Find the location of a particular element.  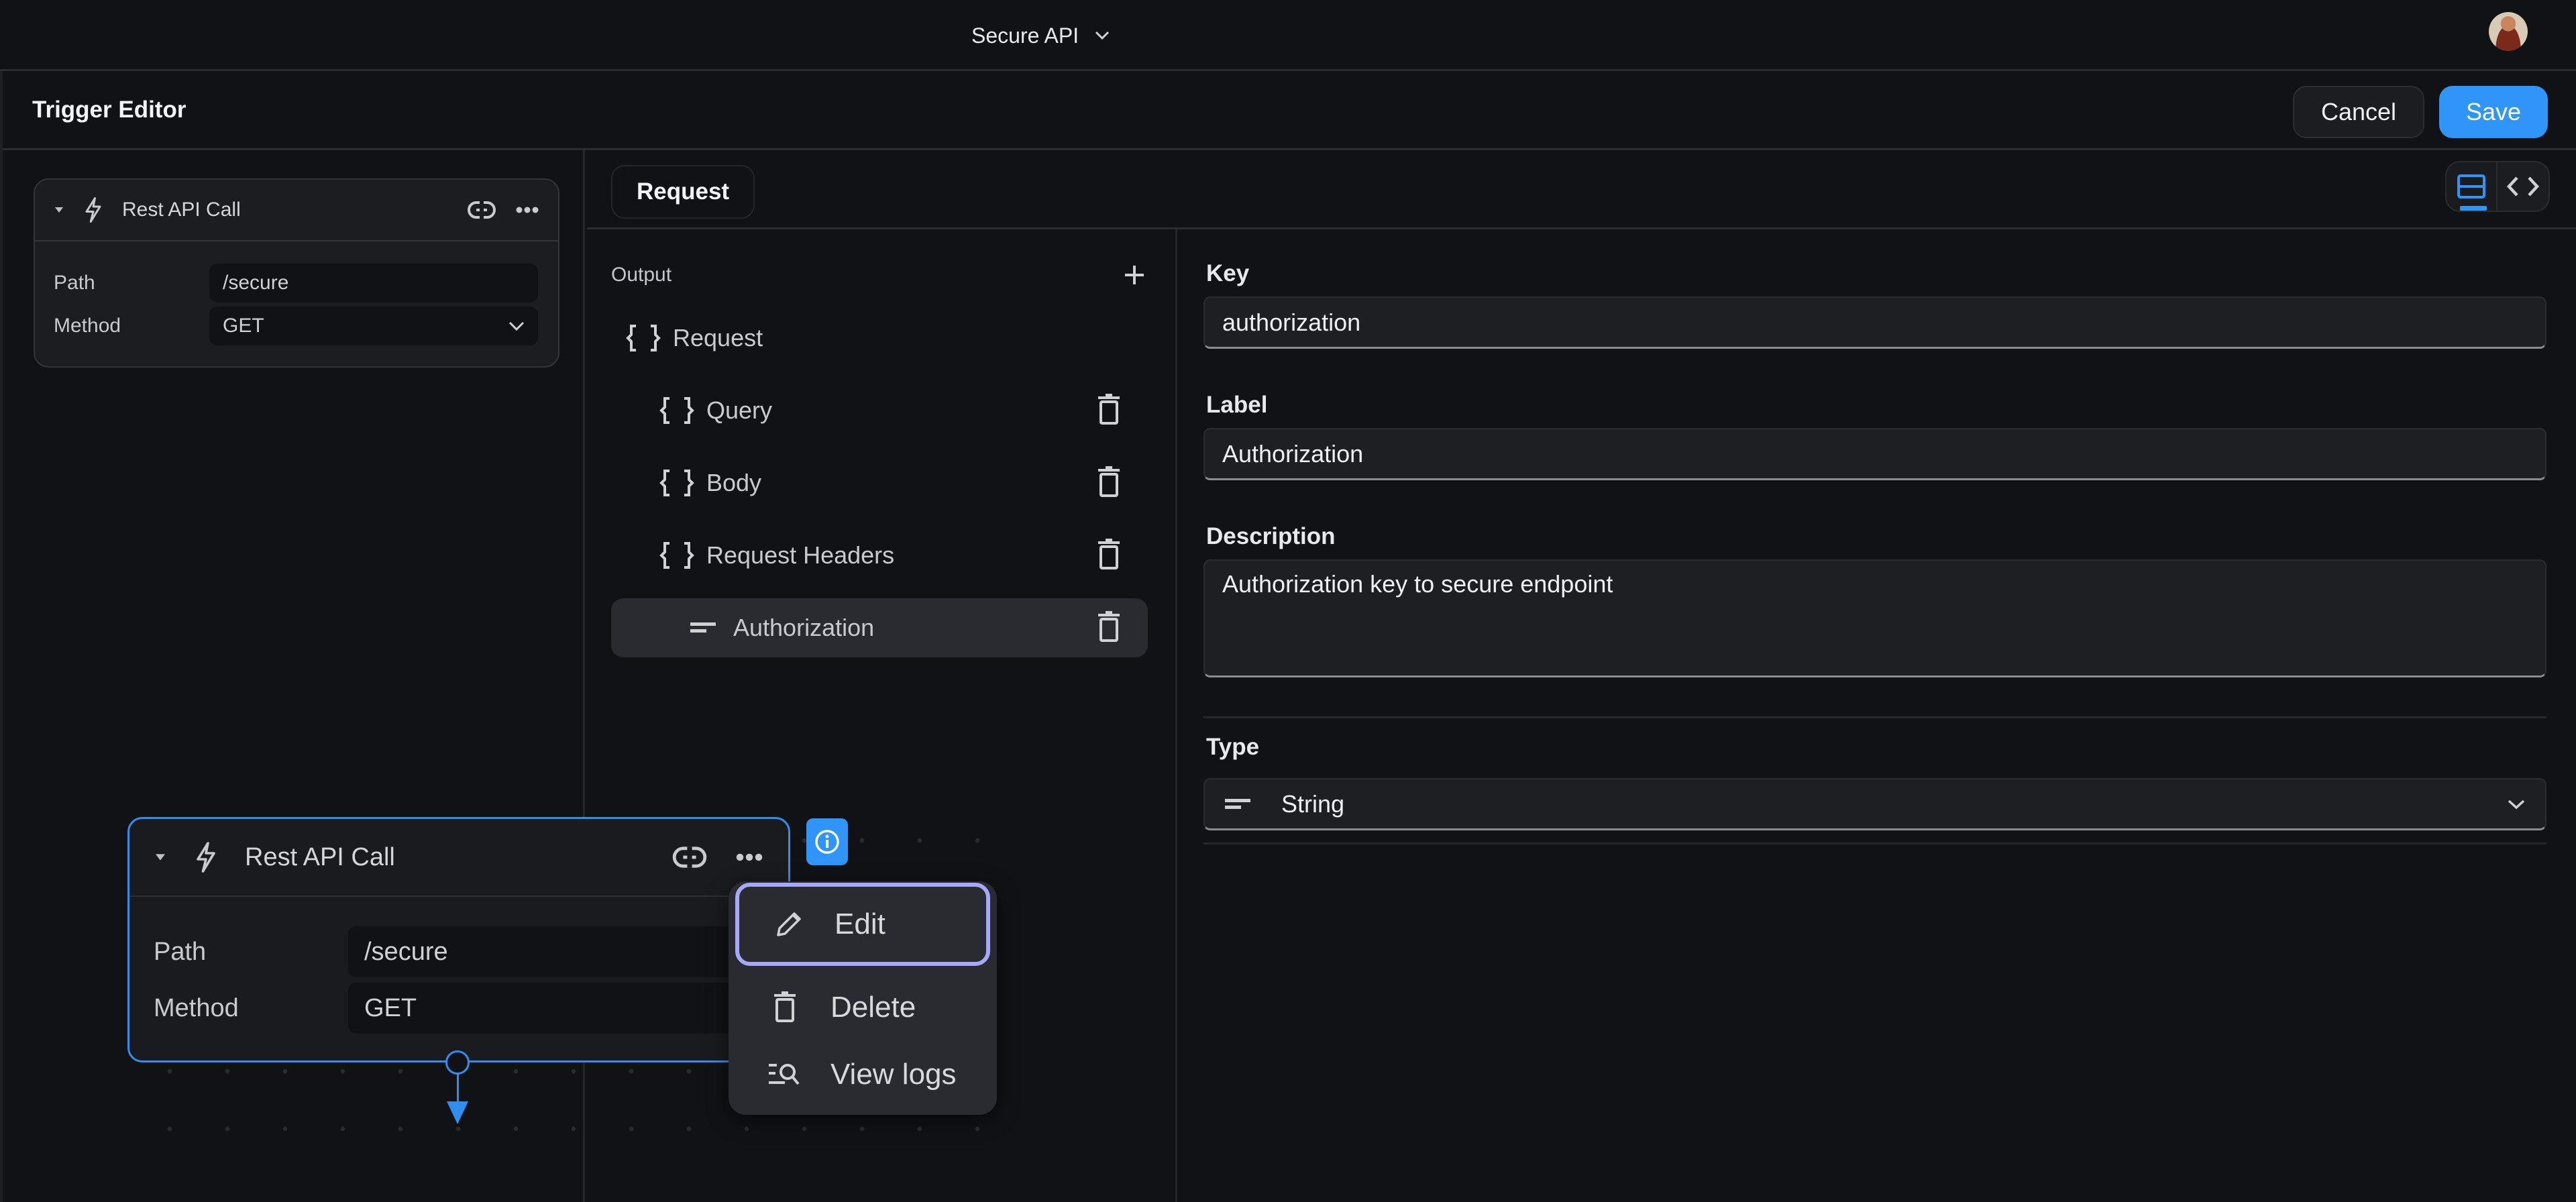

output-item-label: Request is located at coordinates (718, 337).